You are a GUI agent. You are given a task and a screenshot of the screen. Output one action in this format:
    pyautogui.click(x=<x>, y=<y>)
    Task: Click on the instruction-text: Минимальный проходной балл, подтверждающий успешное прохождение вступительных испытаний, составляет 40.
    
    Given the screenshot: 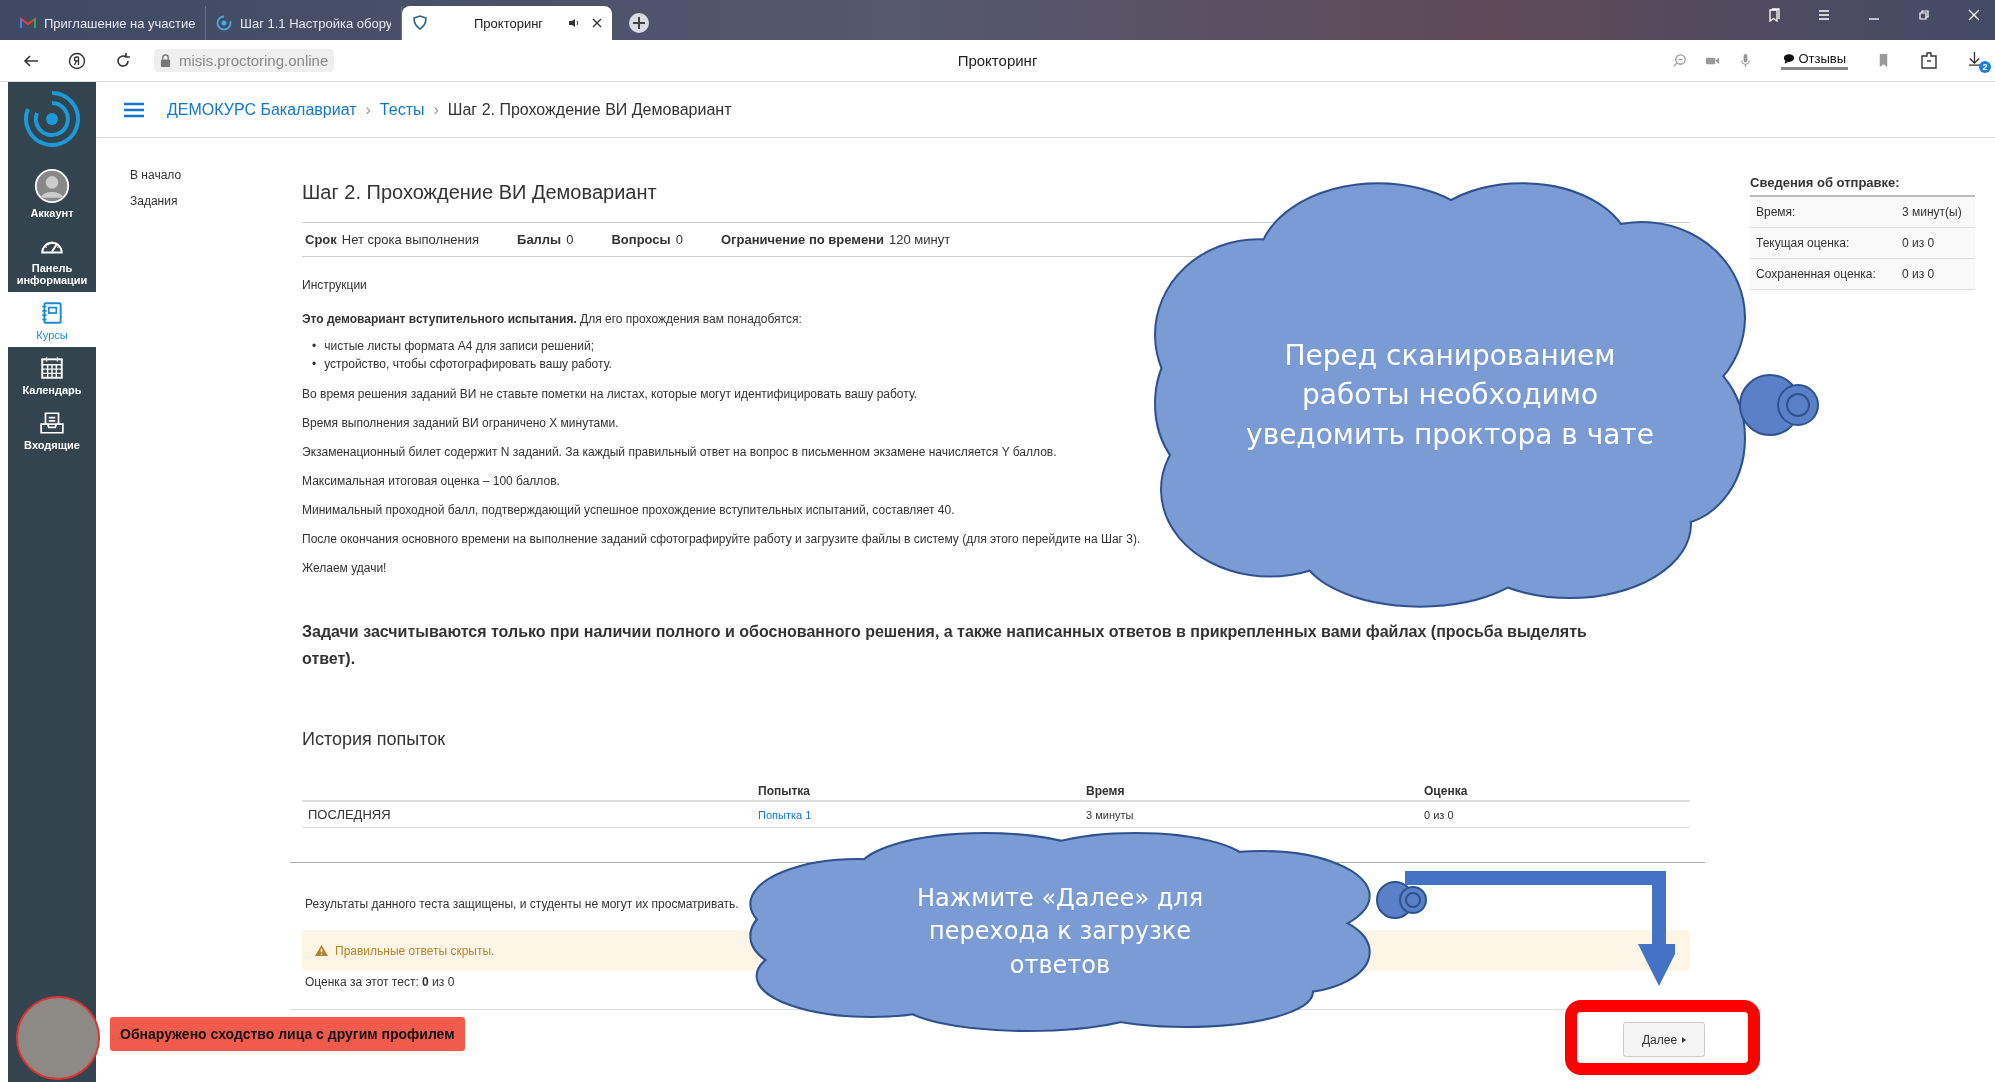 What is the action you would take?
    pyautogui.click(x=628, y=510)
    